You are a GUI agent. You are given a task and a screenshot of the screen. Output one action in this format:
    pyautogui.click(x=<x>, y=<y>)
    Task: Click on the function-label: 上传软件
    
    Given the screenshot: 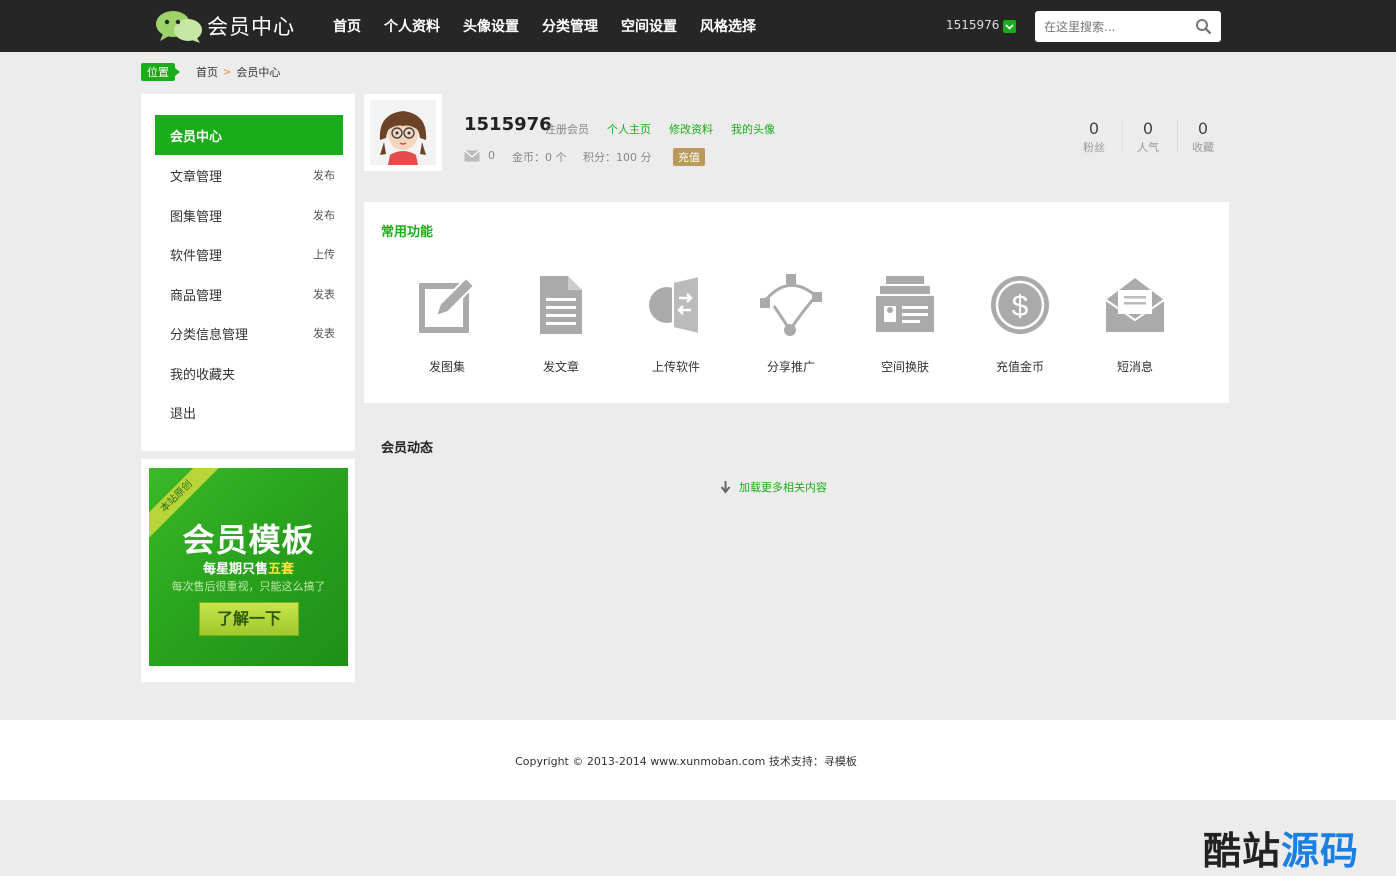 What is the action you would take?
    pyautogui.click(x=675, y=367)
    